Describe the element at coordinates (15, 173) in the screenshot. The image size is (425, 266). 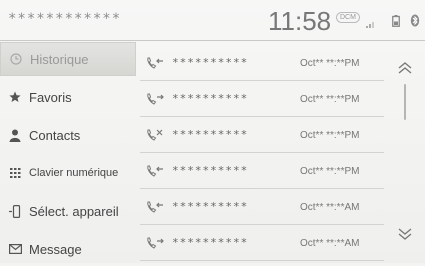
I see `keypad-icon` at that location.